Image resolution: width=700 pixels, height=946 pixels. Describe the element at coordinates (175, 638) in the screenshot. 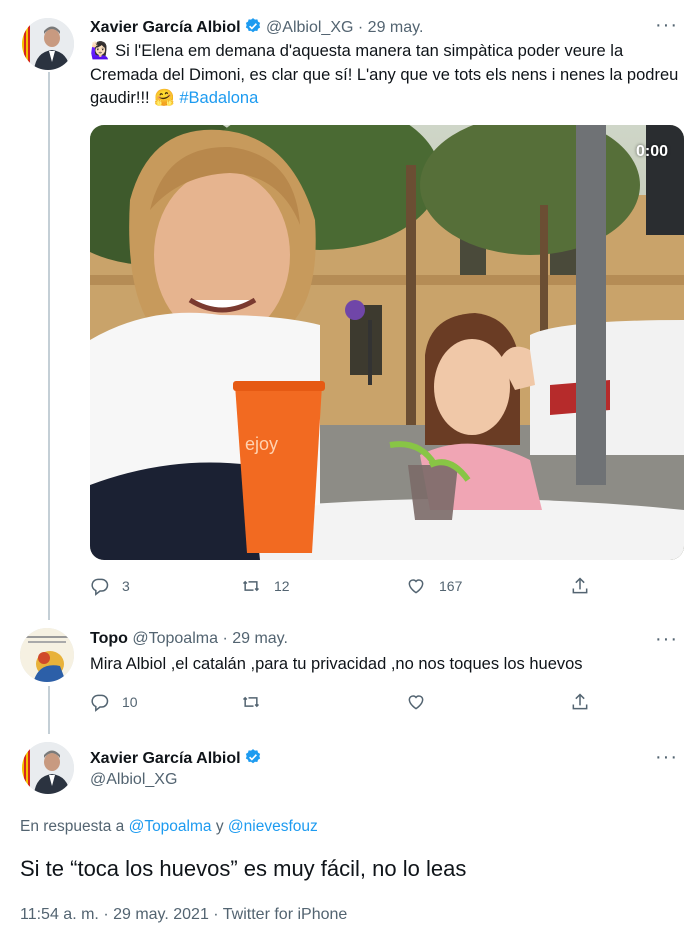

I see `author-handle: @Topoalma` at that location.